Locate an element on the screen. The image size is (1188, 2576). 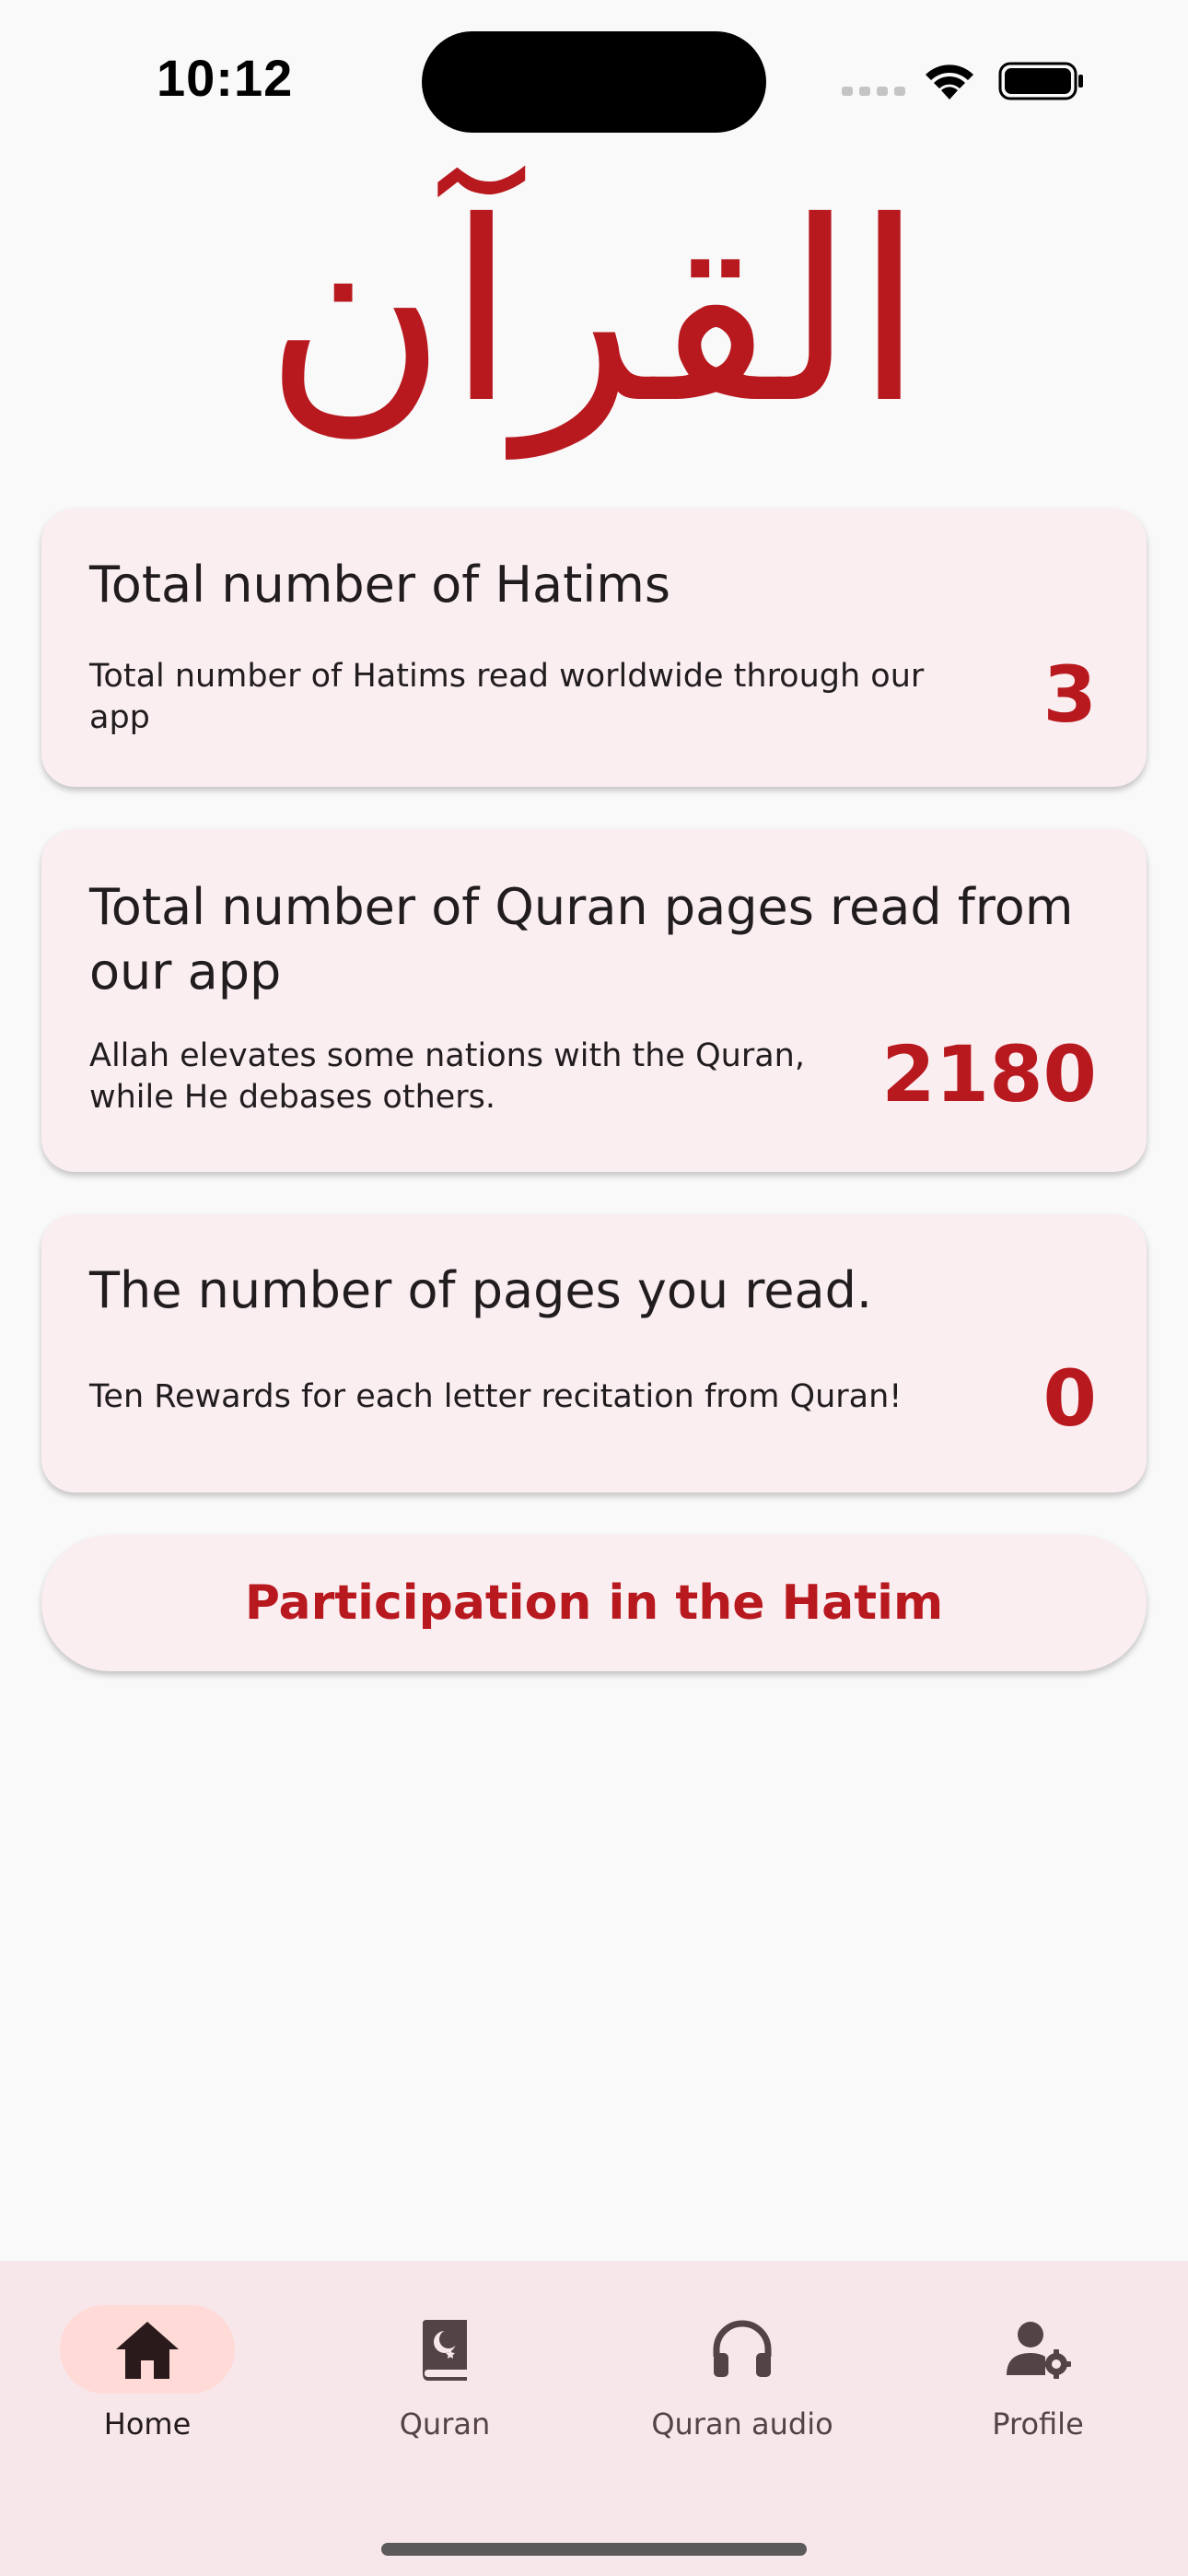
status-bar: 10:12 is located at coordinates (594, 78).